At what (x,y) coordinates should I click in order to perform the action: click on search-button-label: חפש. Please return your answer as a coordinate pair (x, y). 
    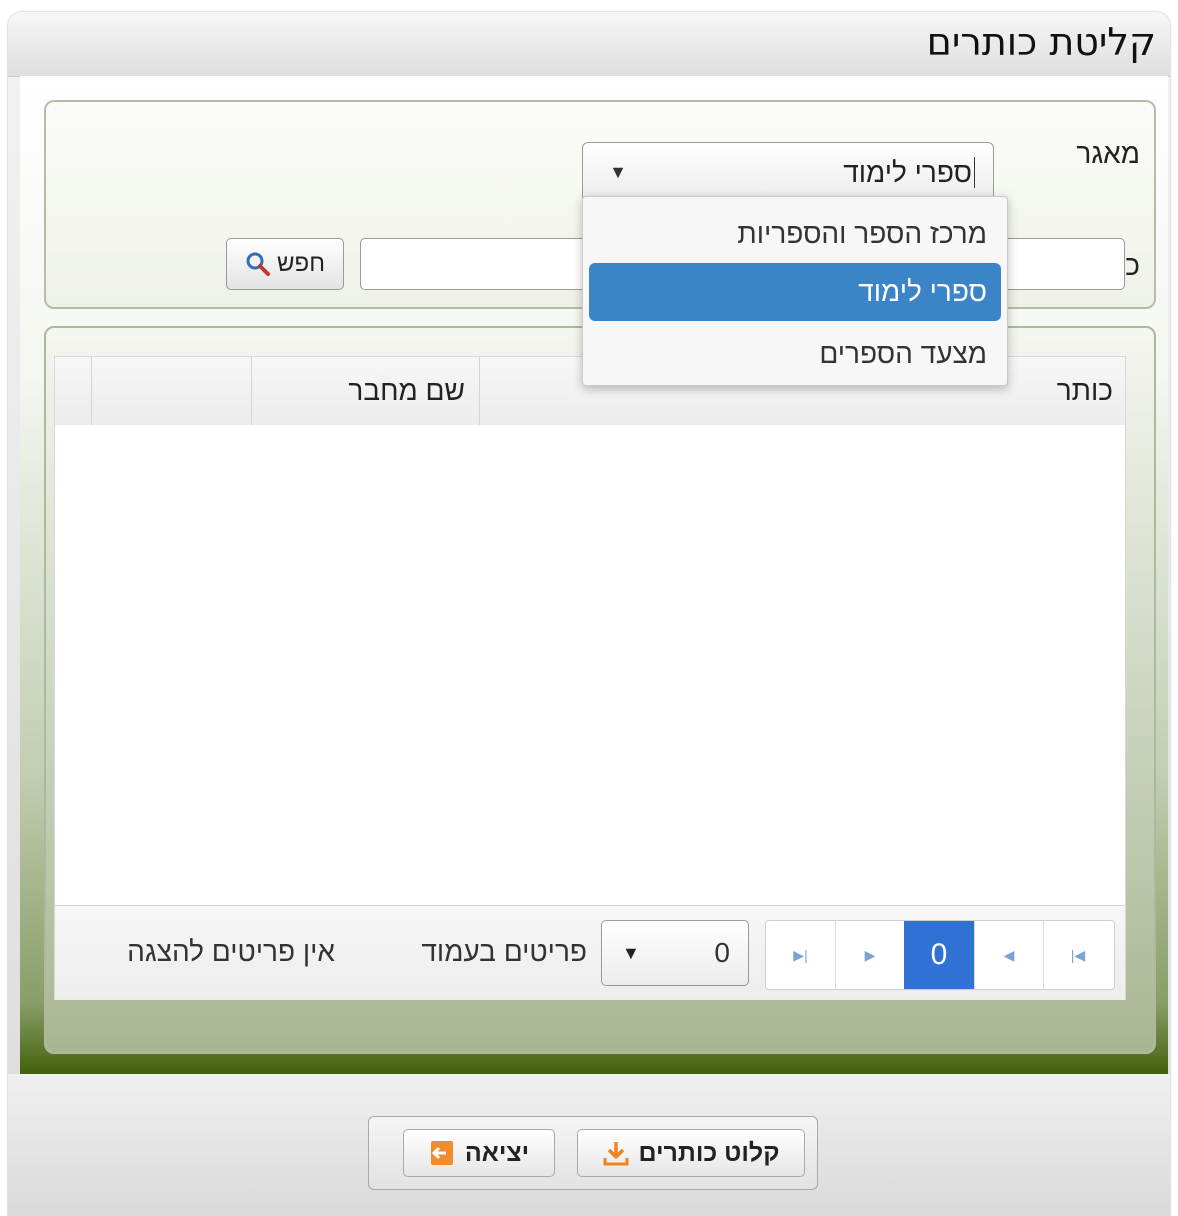
    Looking at the image, I should click on (301, 263).